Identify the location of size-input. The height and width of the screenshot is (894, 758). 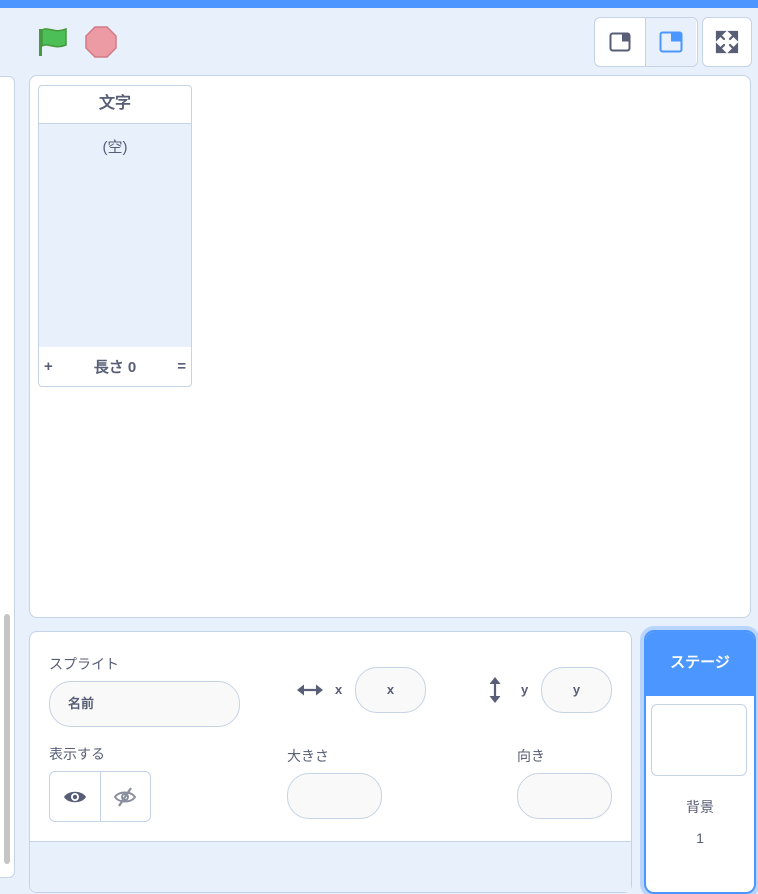
(334, 796).